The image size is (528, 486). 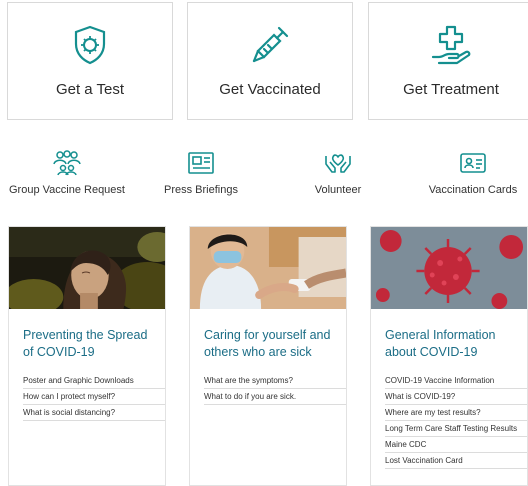 What do you see at coordinates (85, 343) in the screenshot?
I see `prevention-title: Preventing the Spread of COVID-19` at bounding box center [85, 343].